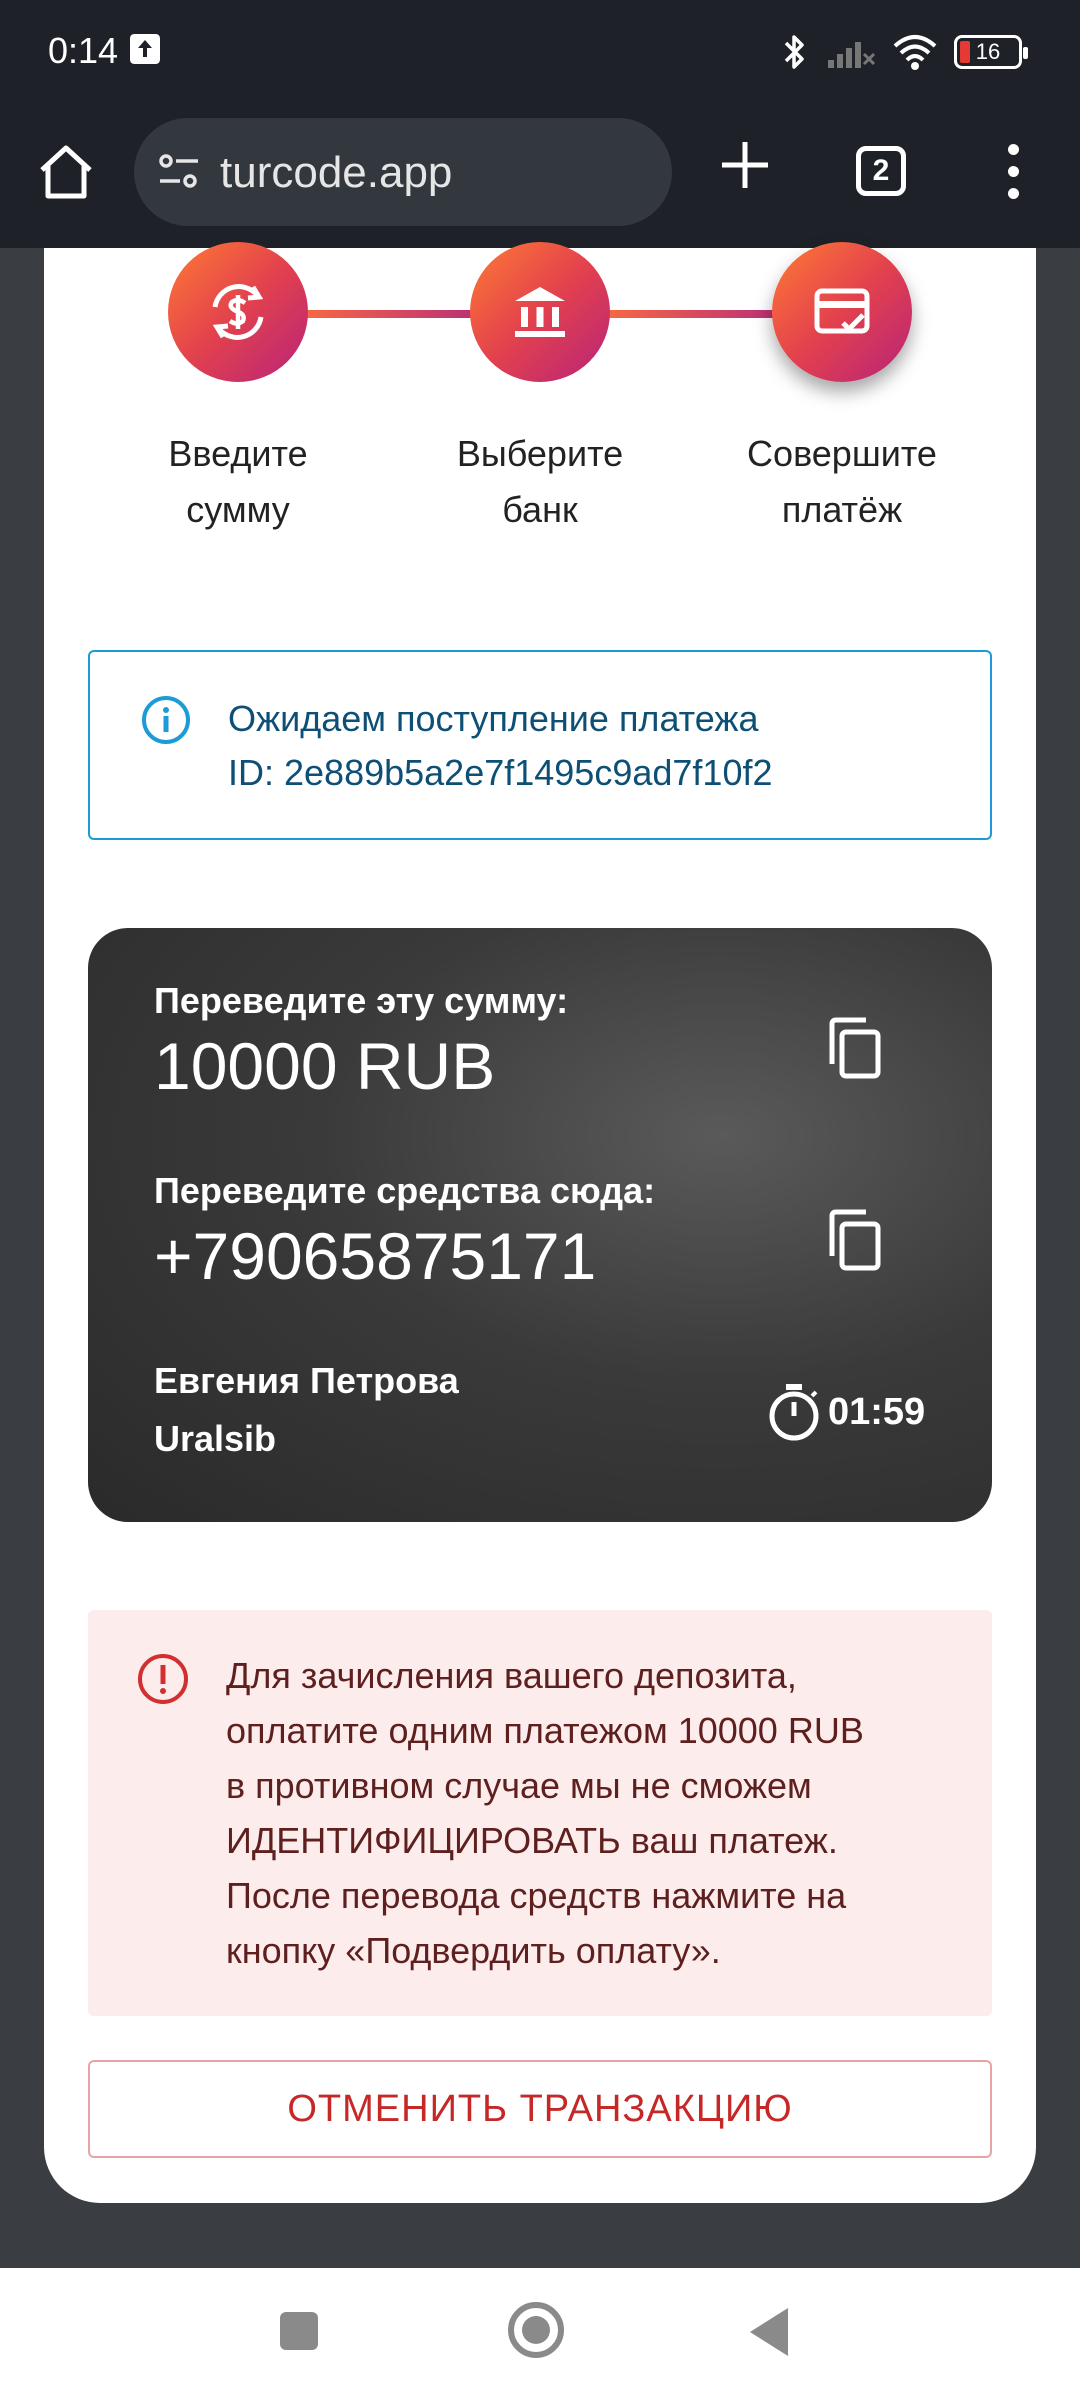 This screenshot has width=1080, height=2400. I want to click on upload-icon, so click(145, 49).